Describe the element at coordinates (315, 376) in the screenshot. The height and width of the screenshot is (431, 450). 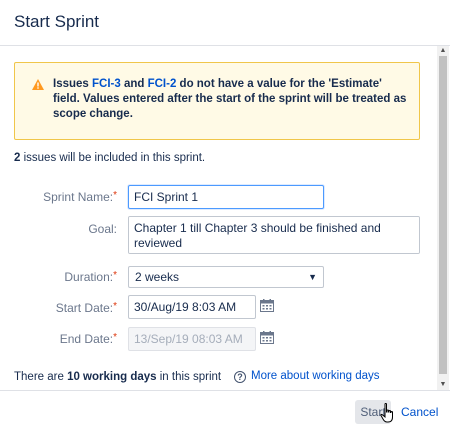
I see `more-about-working-days-link: More about working days` at that location.